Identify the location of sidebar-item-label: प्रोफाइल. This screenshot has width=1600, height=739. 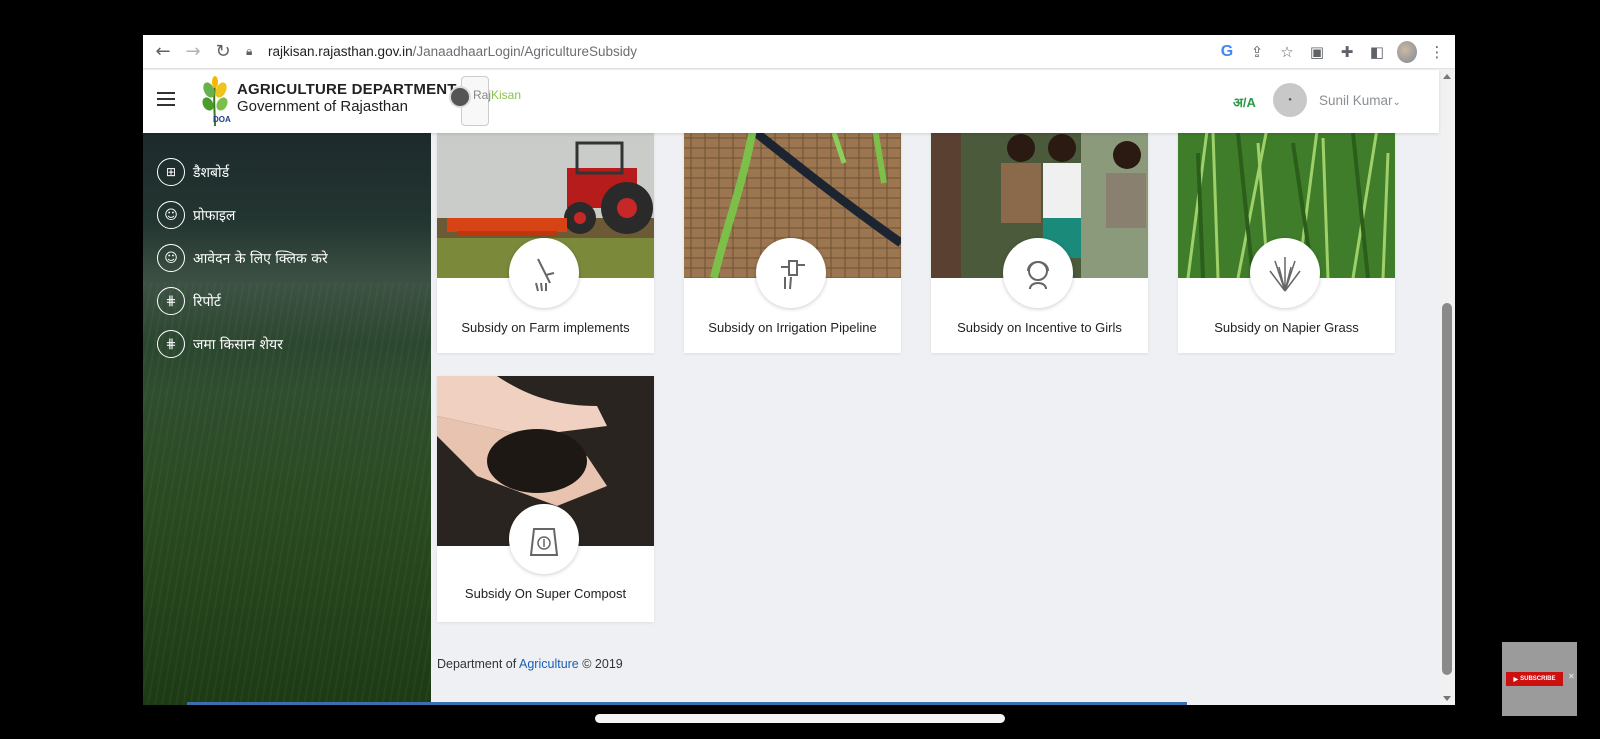
(214, 215).